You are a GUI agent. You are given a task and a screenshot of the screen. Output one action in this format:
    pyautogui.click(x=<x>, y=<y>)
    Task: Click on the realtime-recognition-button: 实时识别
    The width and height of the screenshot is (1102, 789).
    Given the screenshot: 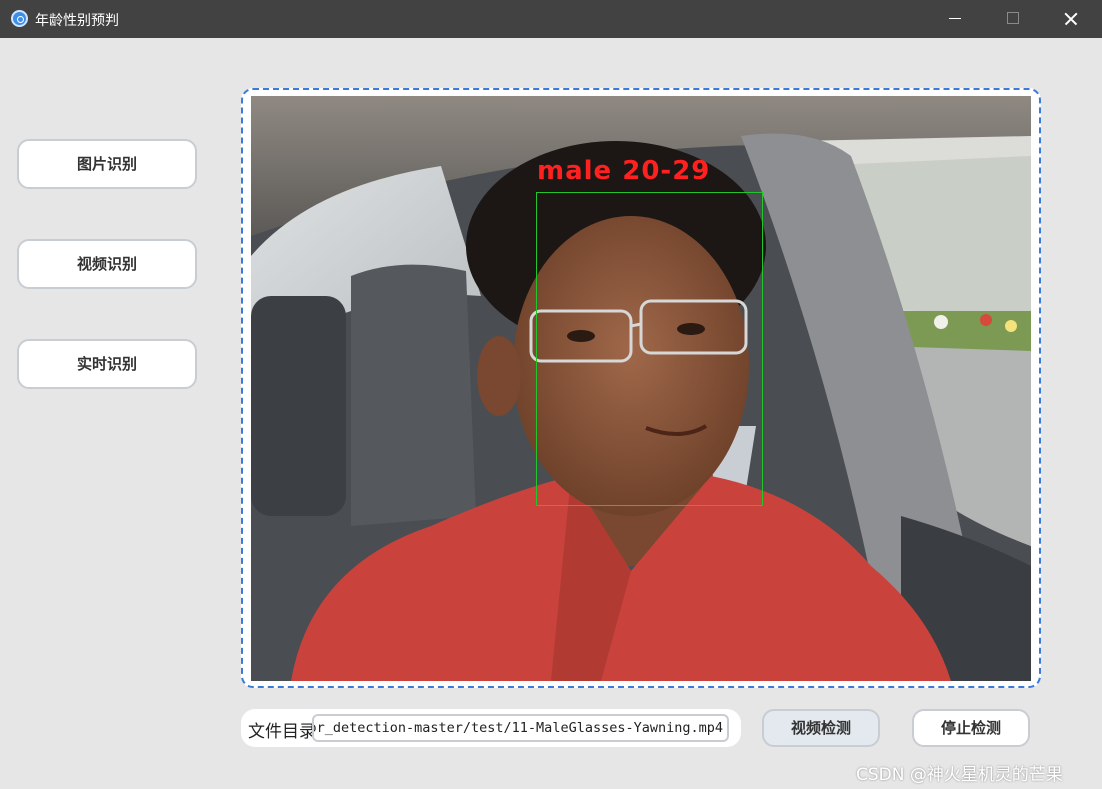 What is the action you would take?
    pyautogui.click(x=107, y=364)
    